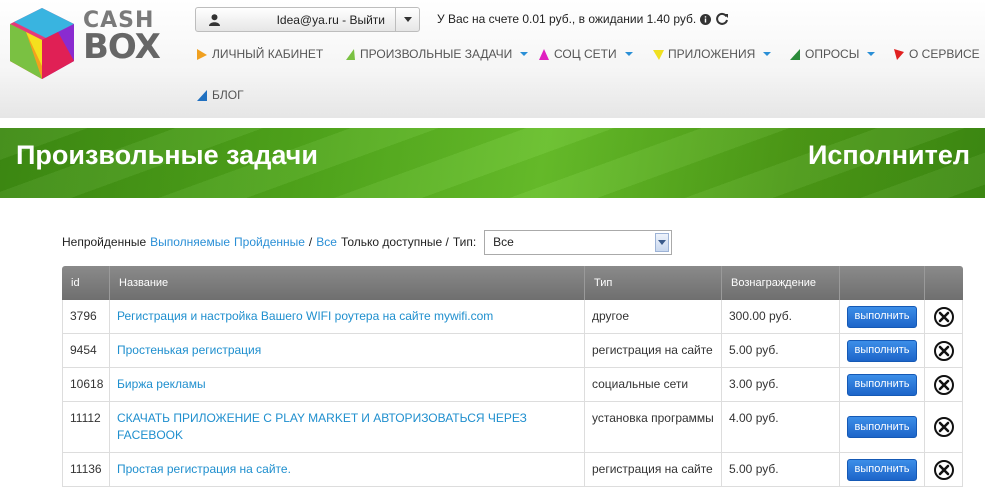 This screenshot has width=985, height=500. I want to click on column-header-reward: Вознаграждение, so click(781, 283).